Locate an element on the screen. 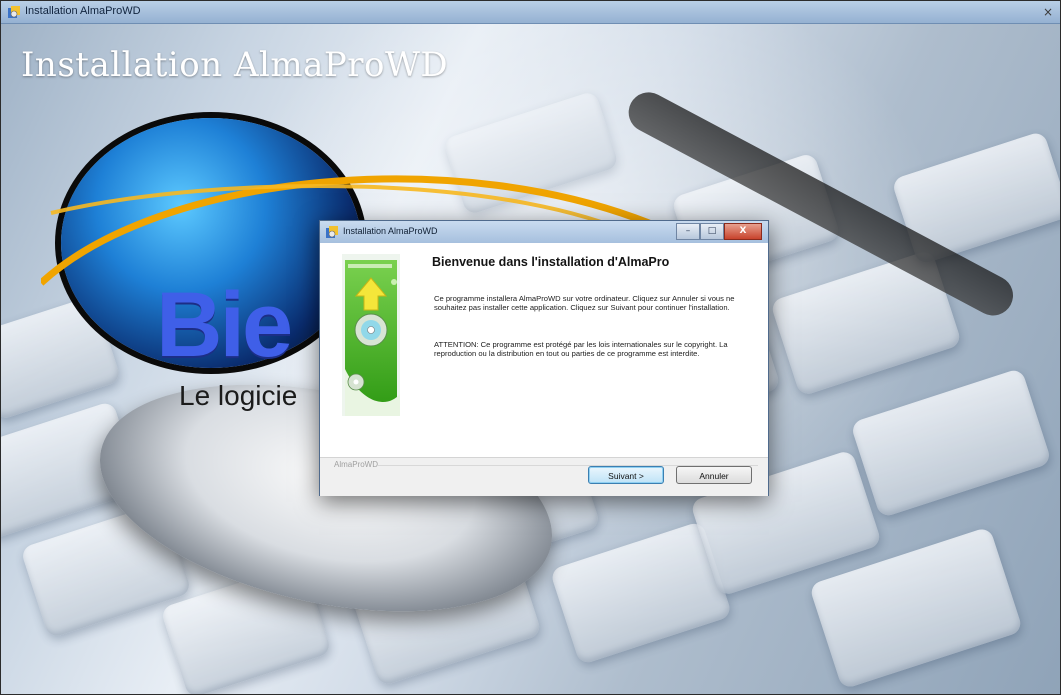 The height and width of the screenshot is (695, 1061). background-title: Installation AlmaProWD is located at coordinates (235, 65).